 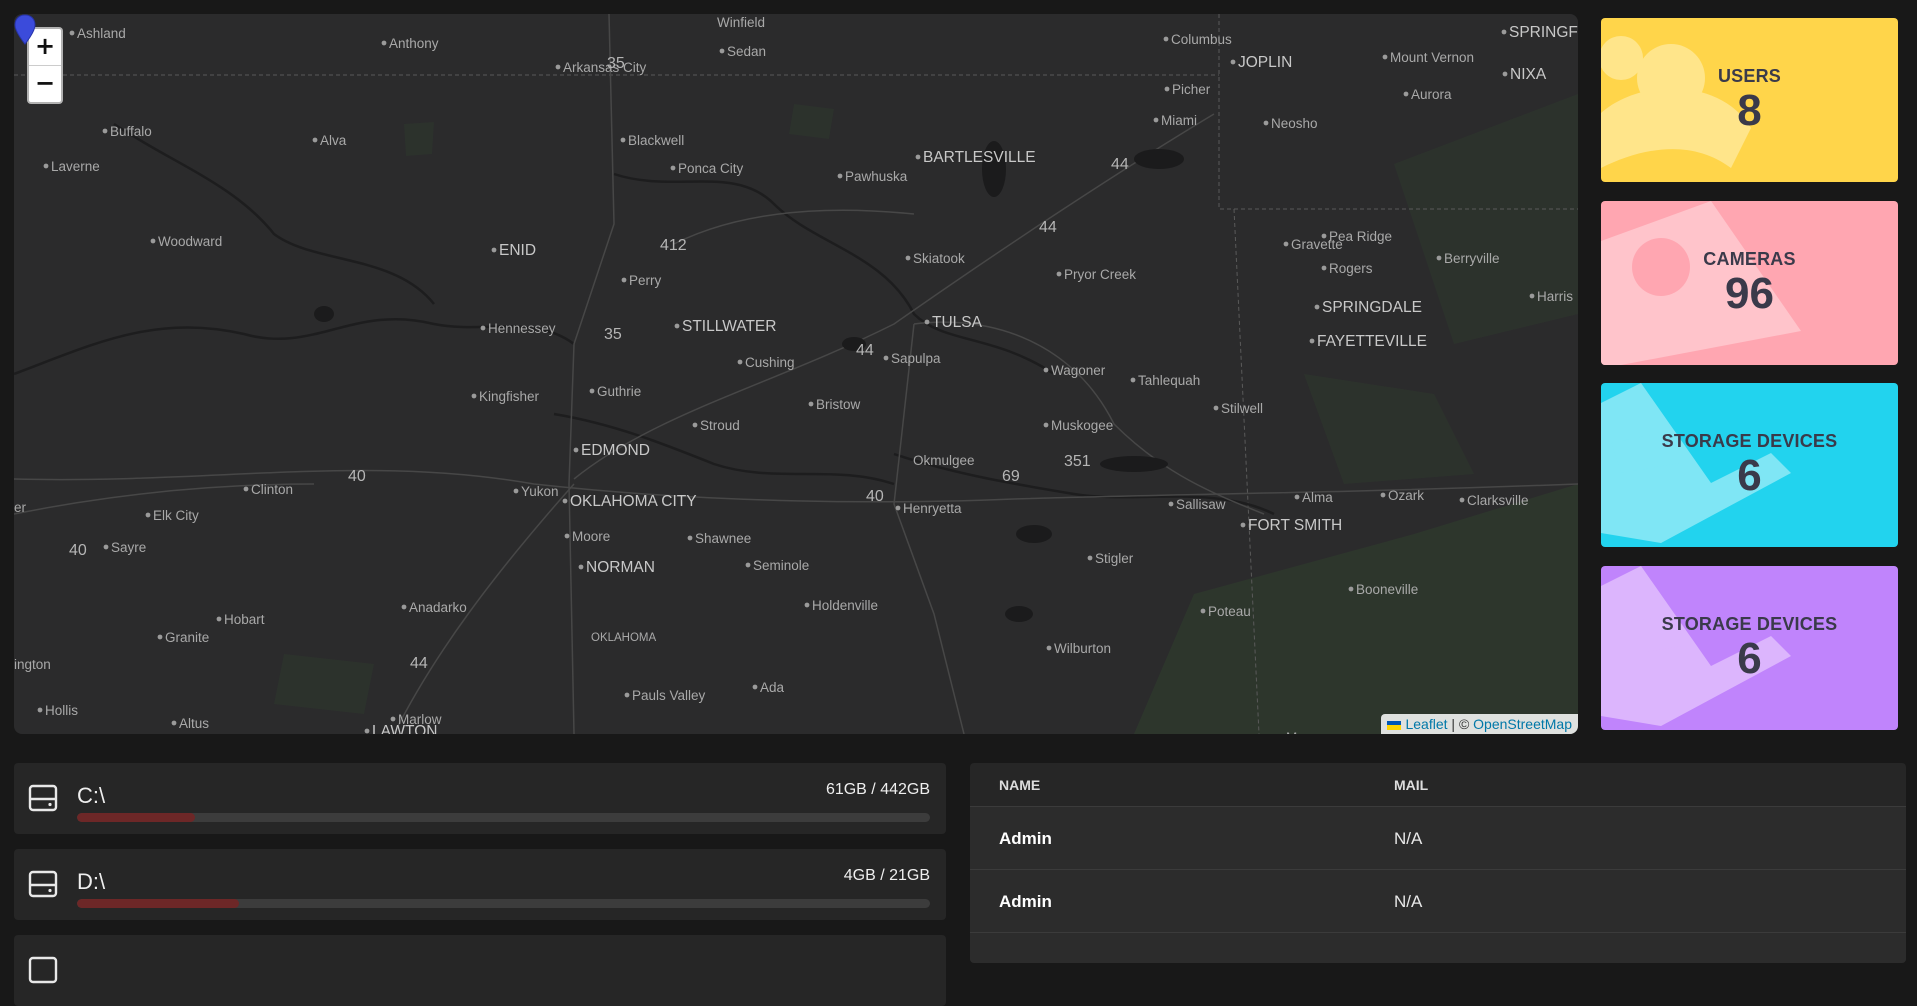 I want to click on storage-devices-card-2: STORAGE DEVICES 6, so click(x=1749, y=648).